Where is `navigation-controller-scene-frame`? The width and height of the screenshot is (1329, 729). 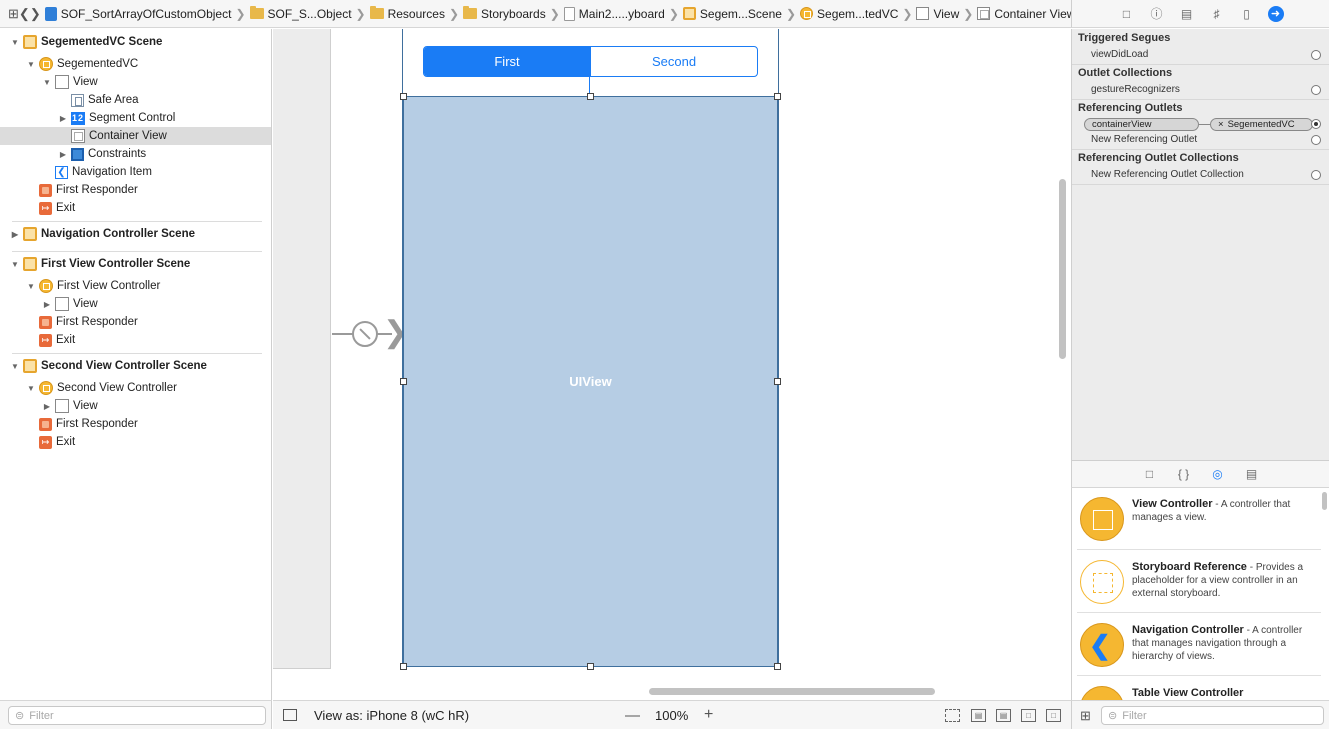 navigation-controller-scene-frame is located at coordinates (302, 349).